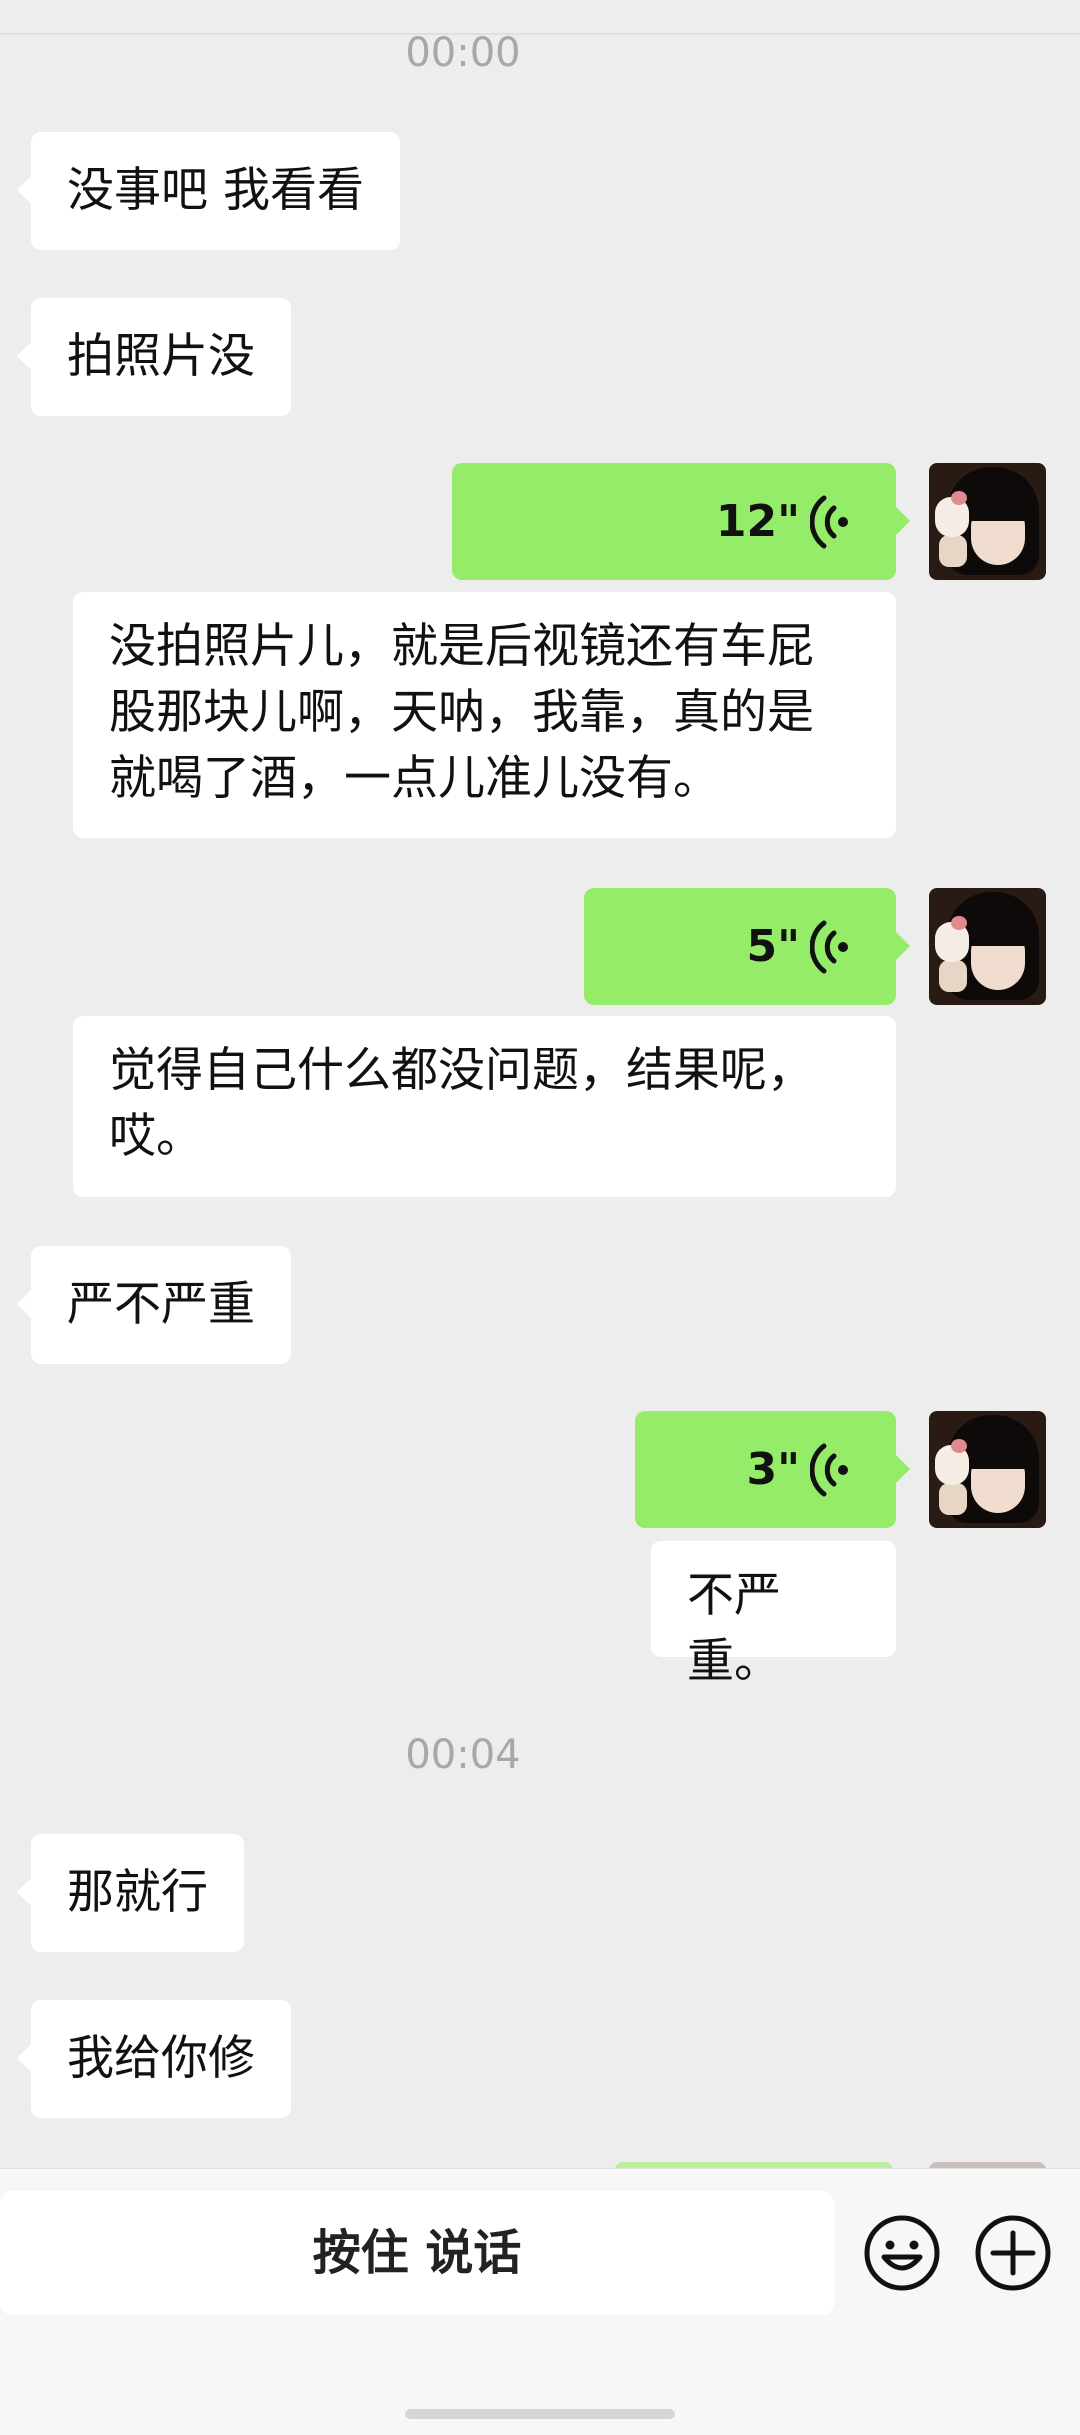 The image size is (1080, 2435). I want to click on input-bar: 按住 说话, so click(540, 2301).